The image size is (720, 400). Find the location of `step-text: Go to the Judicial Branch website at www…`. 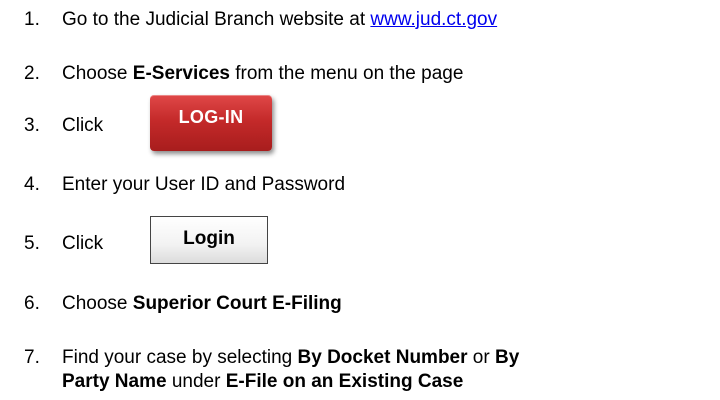

step-text: Go to the Judicial Branch website at www… is located at coordinates (279, 20).